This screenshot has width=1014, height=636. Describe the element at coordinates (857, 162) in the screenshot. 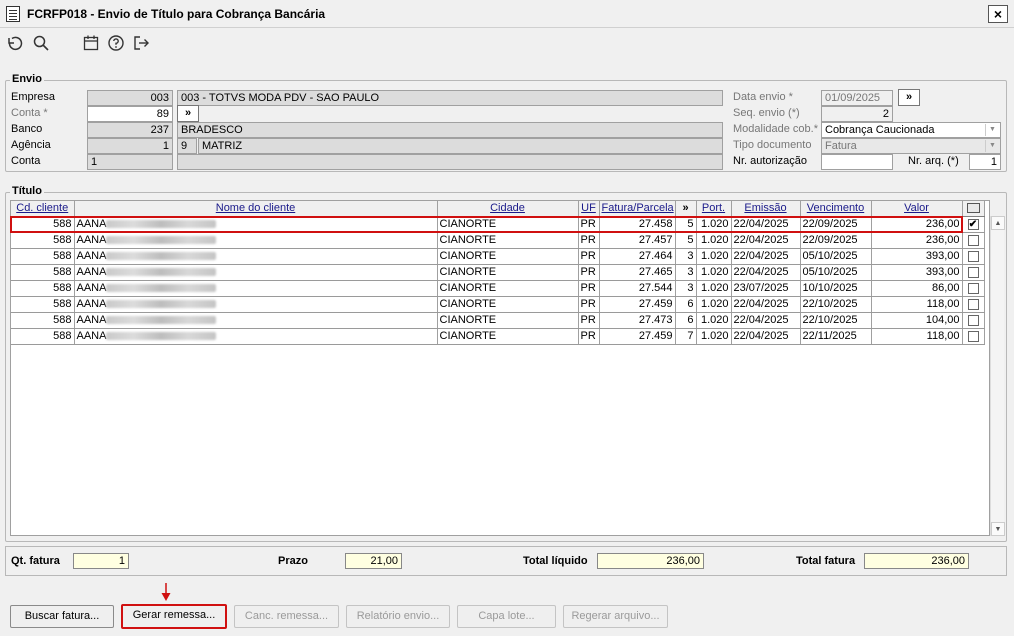

I see `nr-autorizacao-field` at that location.